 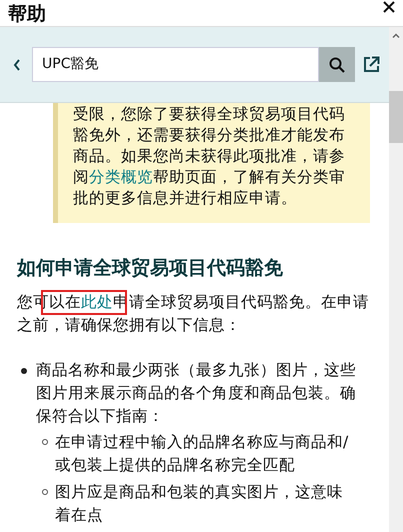 I want to click on list-item-text: 在申请过程中输入的品牌名称应与商品和/或包装上提供的品牌名称完全匹配, so click(x=202, y=454).